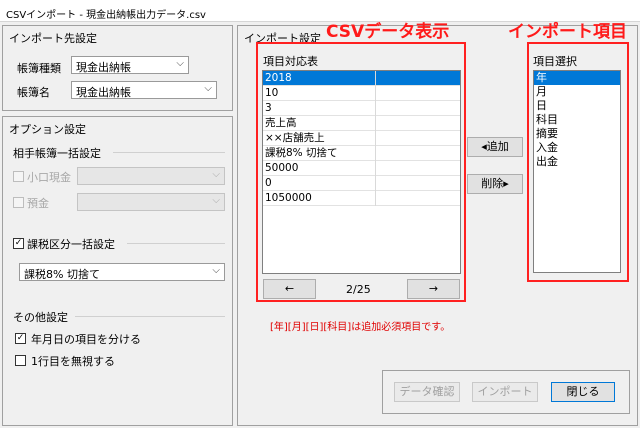 The width and height of the screenshot is (640, 428). What do you see at coordinates (577, 148) in the screenshot?
I see `list-item: 入金` at bounding box center [577, 148].